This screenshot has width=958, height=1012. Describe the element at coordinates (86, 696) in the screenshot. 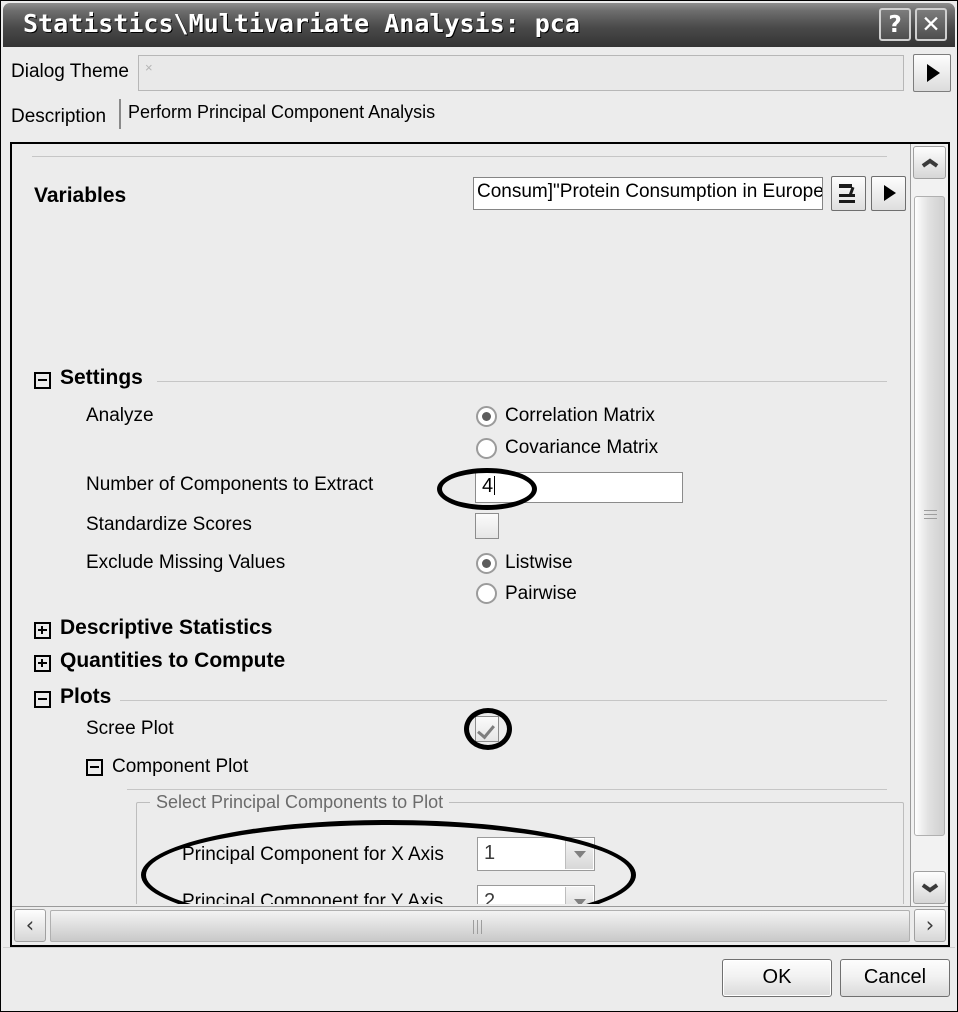

I see `plots-header: Plots` at that location.